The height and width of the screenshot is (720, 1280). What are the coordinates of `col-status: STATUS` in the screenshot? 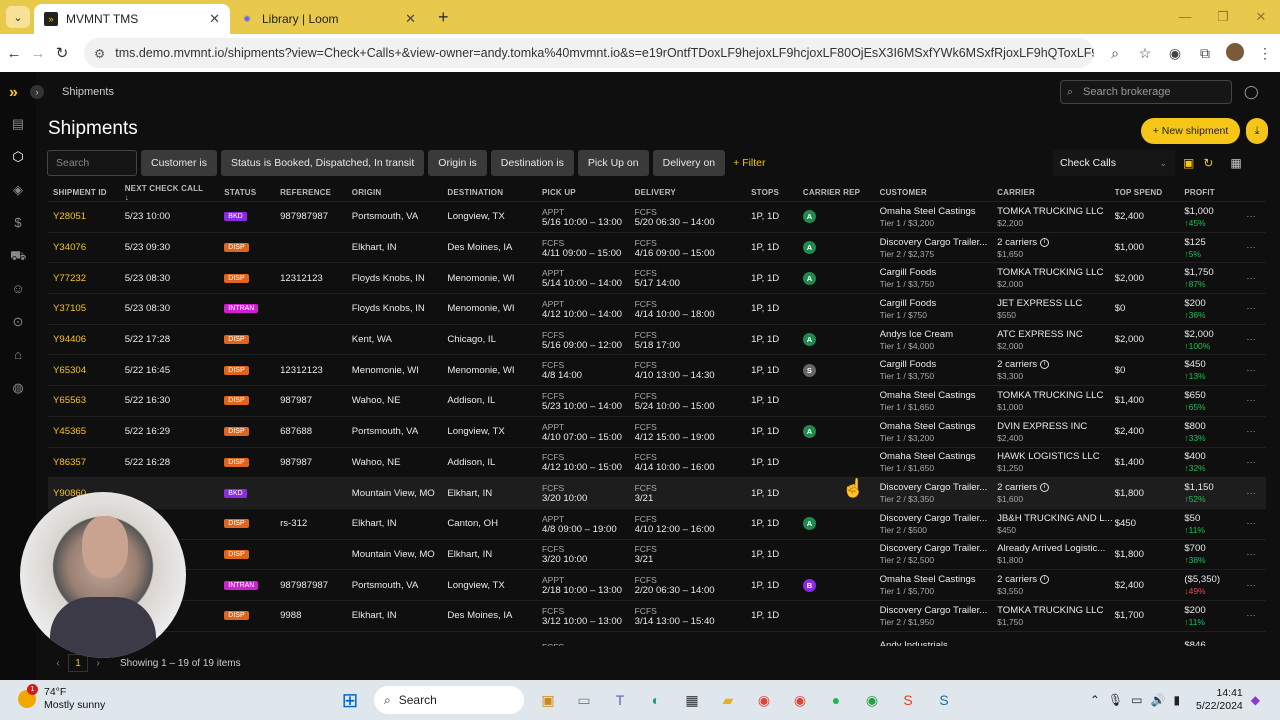 It's located at (252, 192).